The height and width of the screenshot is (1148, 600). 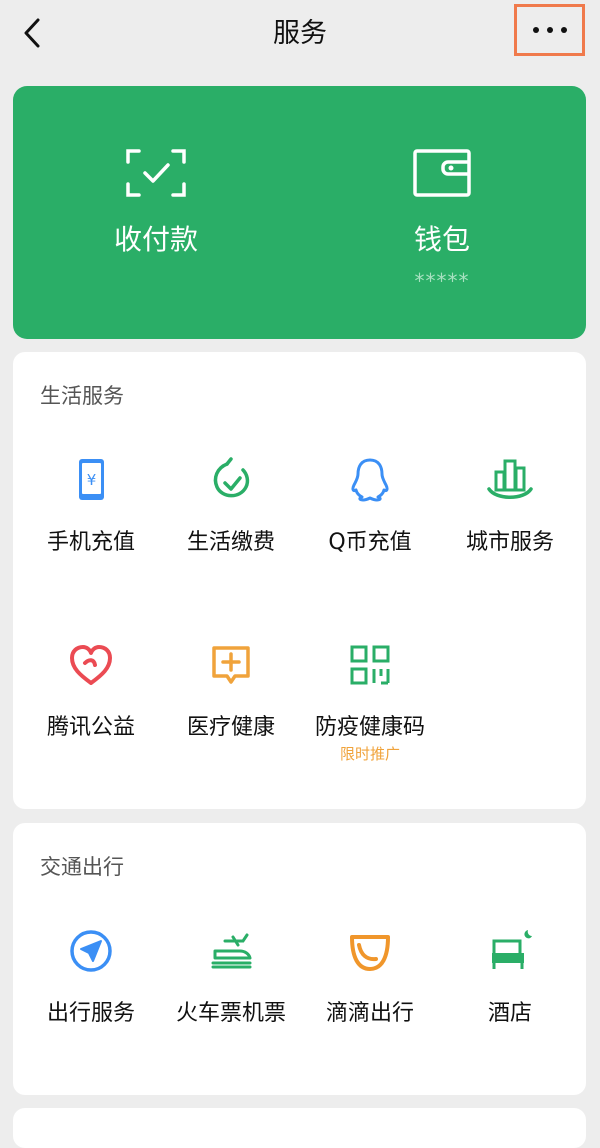 I want to click on promo-tag: 限时推广, so click(x=369, y=754).